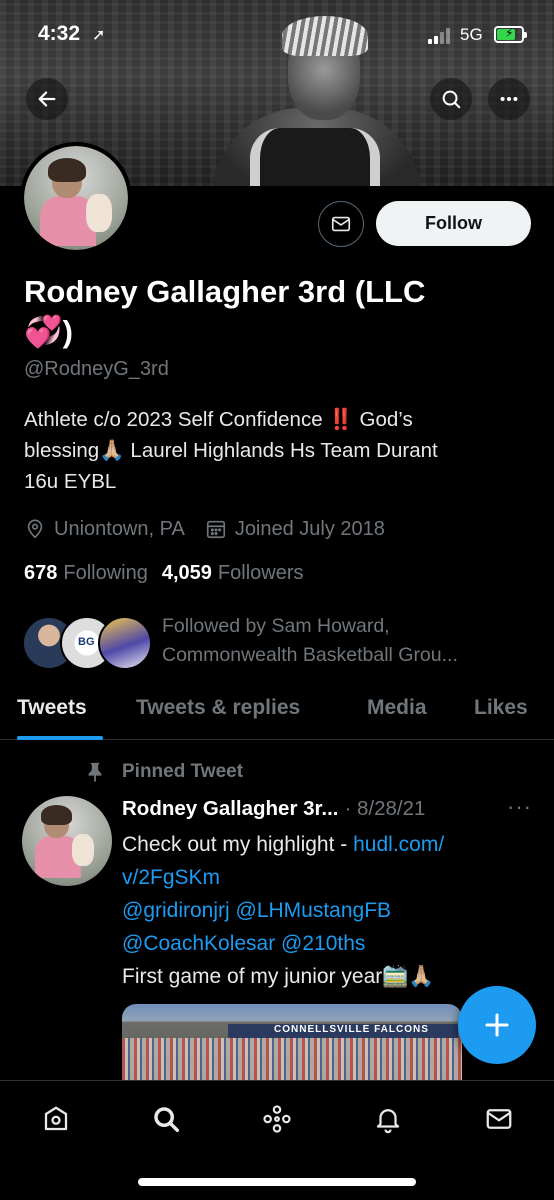 This screenshot has width=554, height=1200. Describe the element at coordinates (59, 33) in the screenshot. I see `status-time: 4:32` at that location.